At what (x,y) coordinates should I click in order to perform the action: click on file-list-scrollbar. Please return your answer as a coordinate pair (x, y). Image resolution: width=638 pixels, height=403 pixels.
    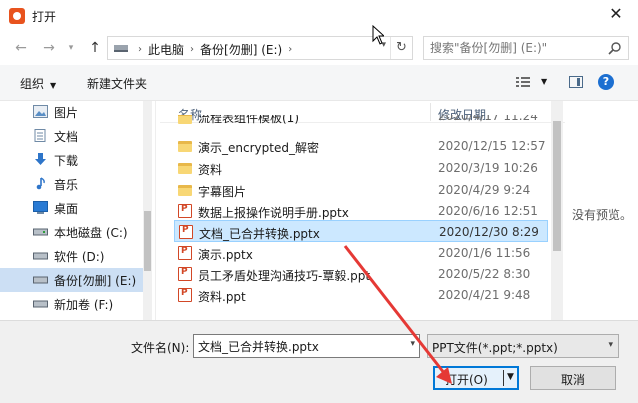
    Looking at the image, I should click on (557, 210).